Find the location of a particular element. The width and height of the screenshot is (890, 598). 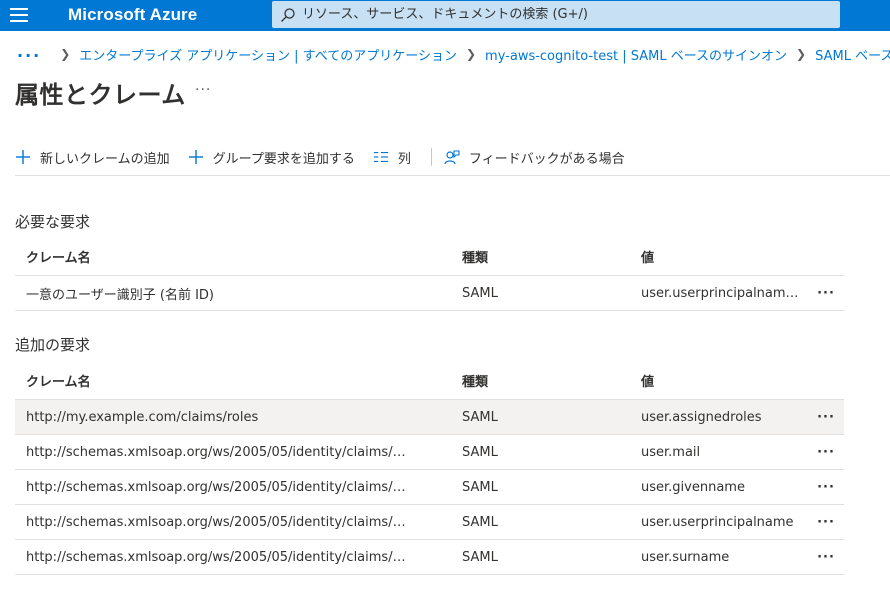

command-bar: 新しいクレームの追加 グループ要求を追加する 列 フィードバックがある場合 is located at coordinates (329, 157).